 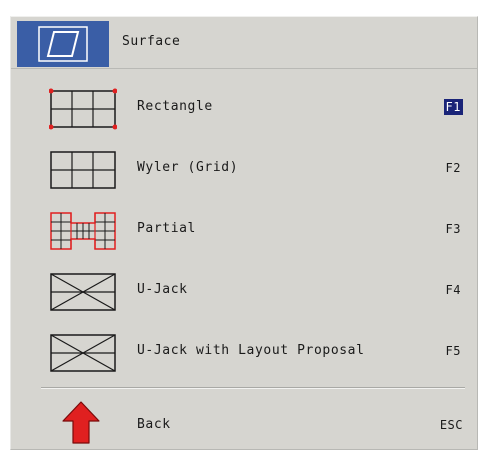 What do you see at coordinates (453, 107) in the screenshot?
I see `shortcut-key-badge: F1` at bounding box center [453, 107].